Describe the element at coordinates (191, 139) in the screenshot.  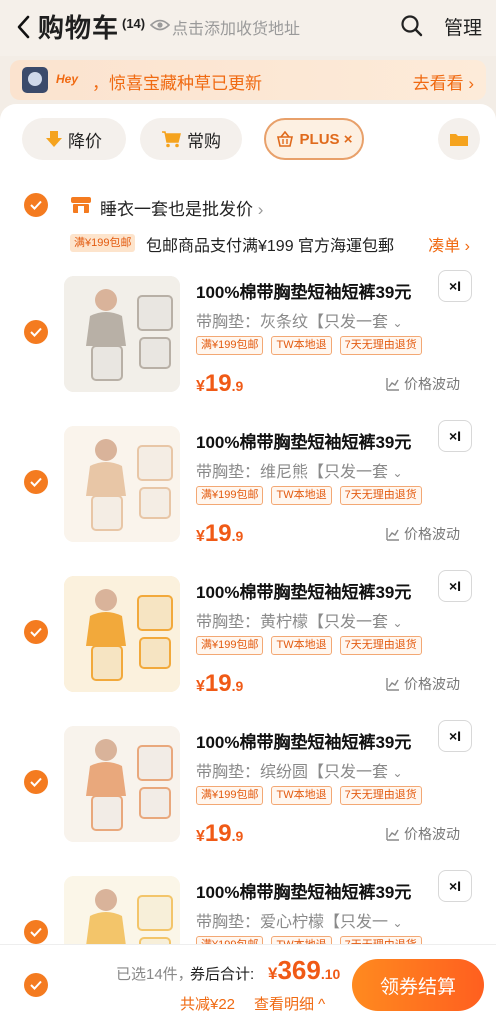
I see `filter-frequent: 常购` at that location.